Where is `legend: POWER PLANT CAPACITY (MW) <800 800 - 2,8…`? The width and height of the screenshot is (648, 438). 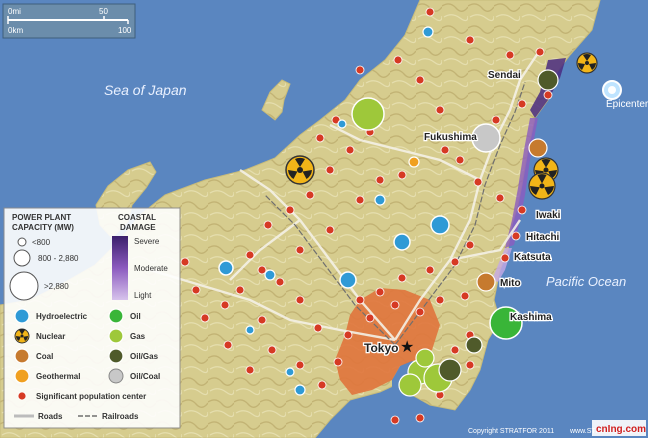
legend: POWER PLANT CAPACITY (MW) <800 800 - 2,8… is located at coordinates (92, 318).